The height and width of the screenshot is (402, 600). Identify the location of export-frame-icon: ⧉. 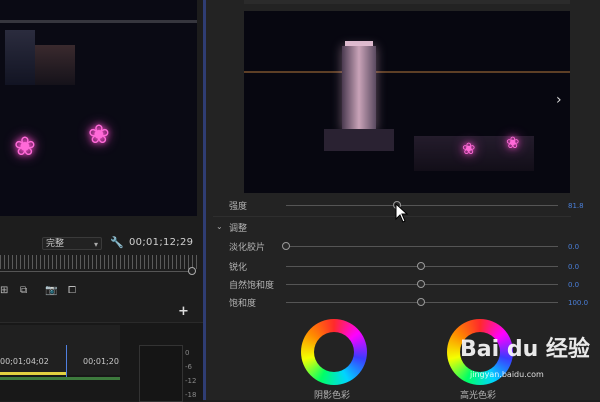
(23, 290).